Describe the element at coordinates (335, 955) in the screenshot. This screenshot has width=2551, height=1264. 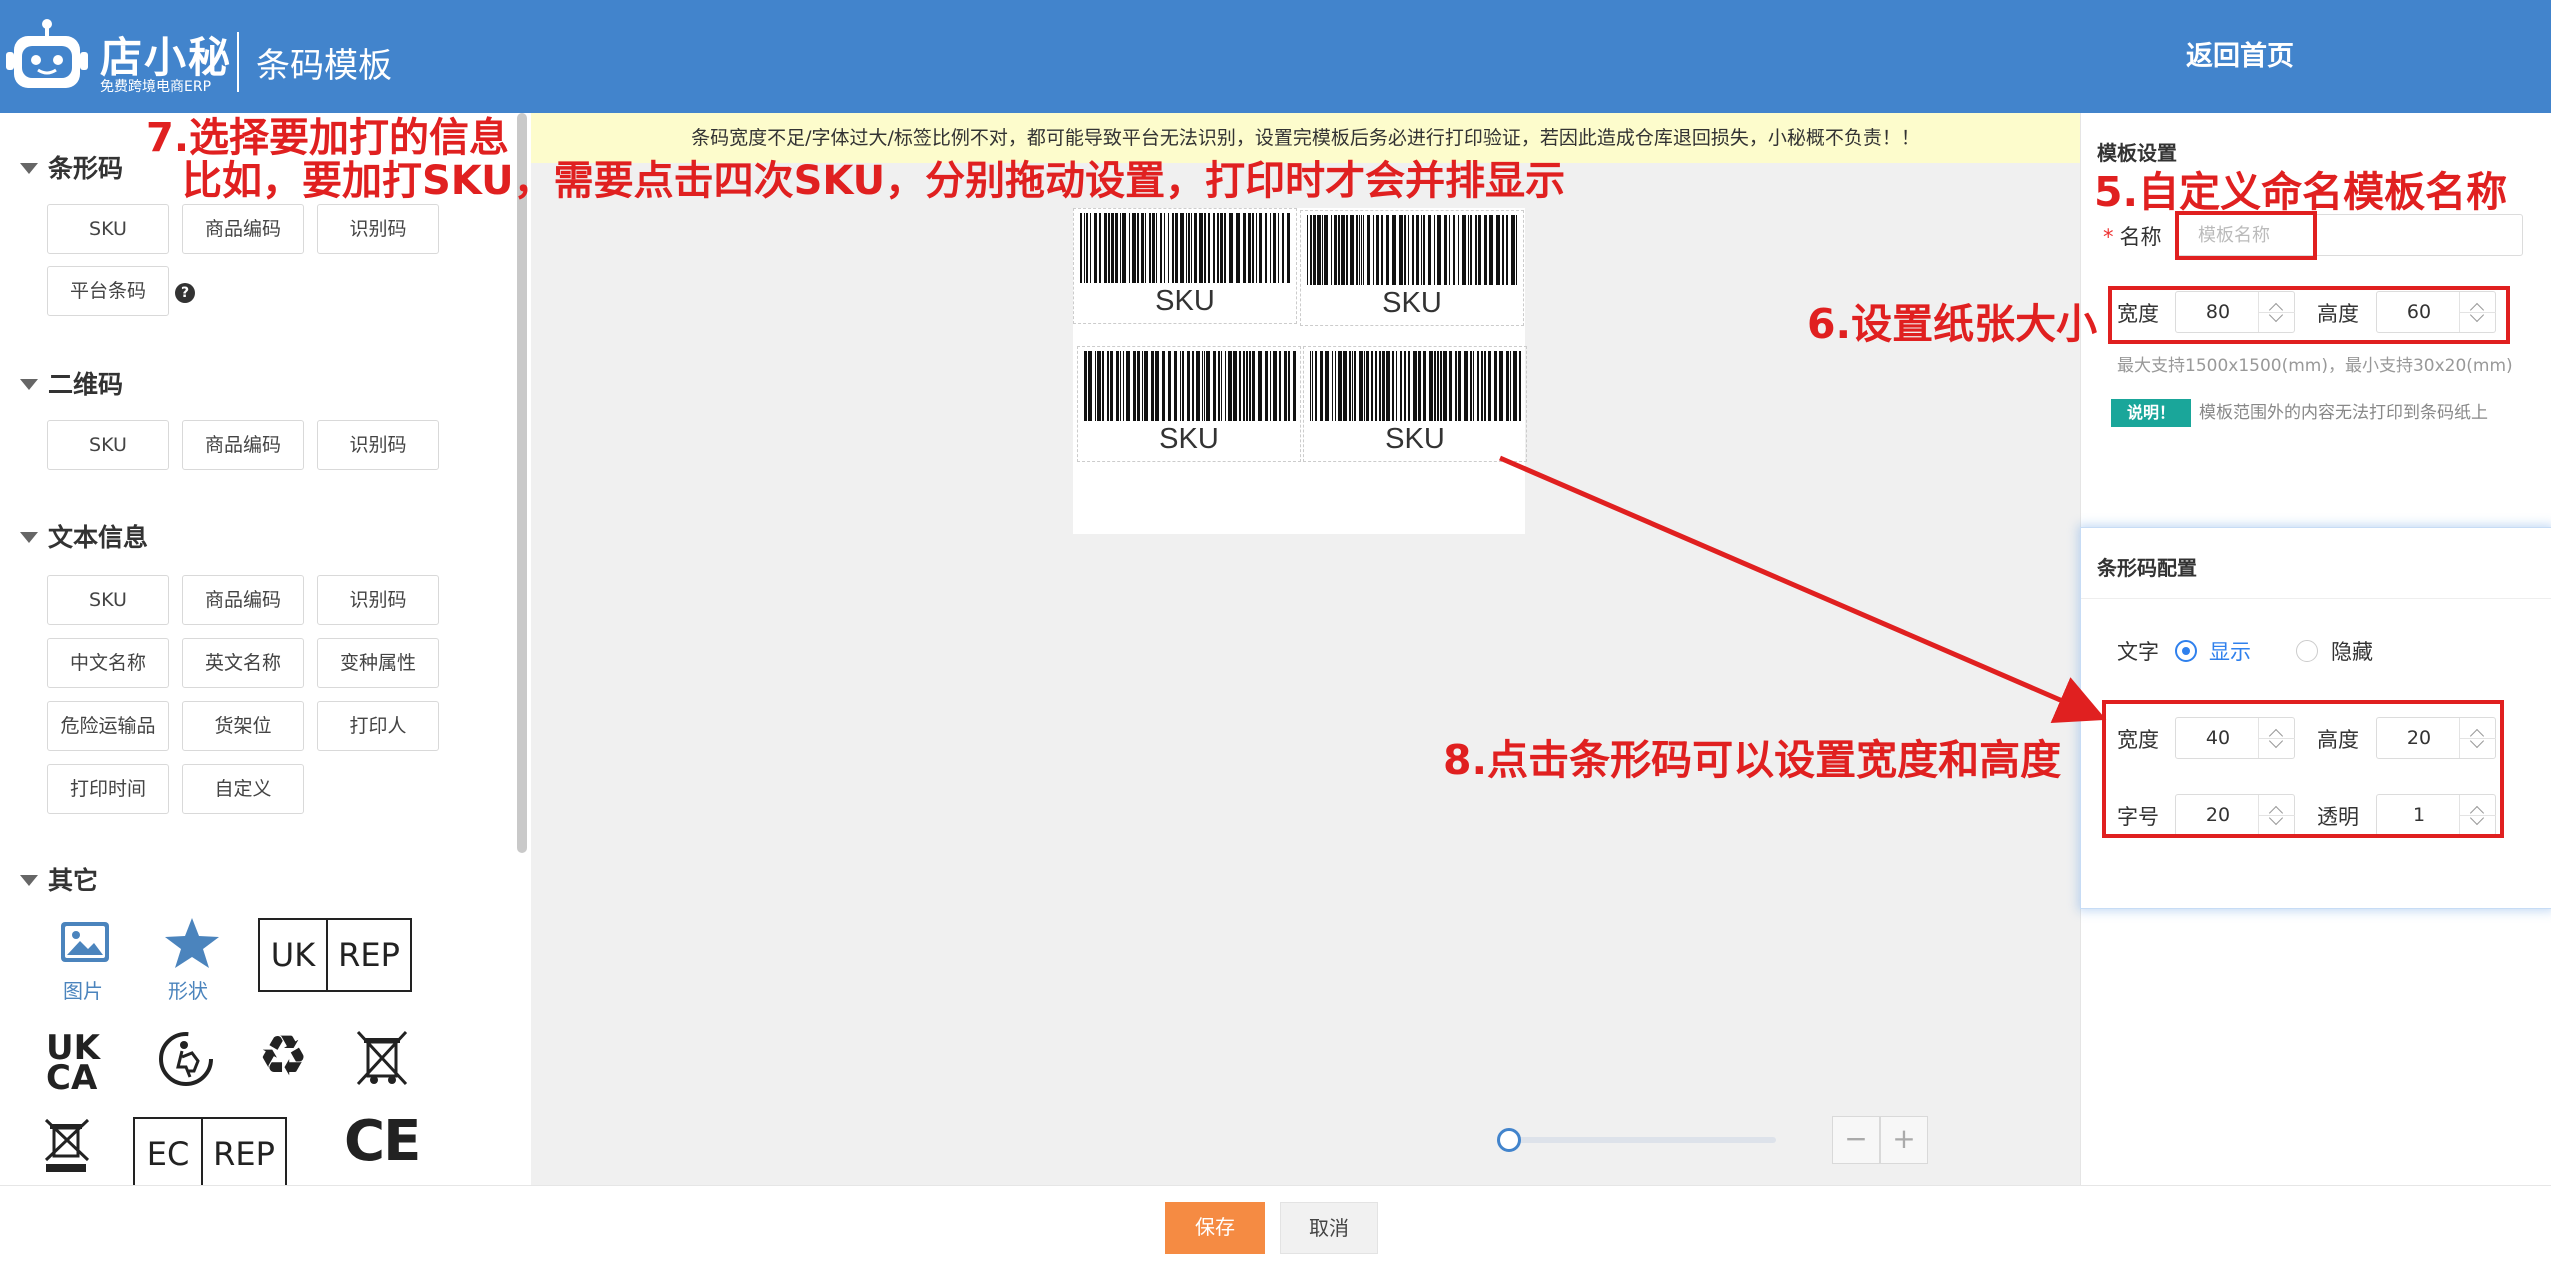
I see `uk-rep-symbol: UK REP` at that location.